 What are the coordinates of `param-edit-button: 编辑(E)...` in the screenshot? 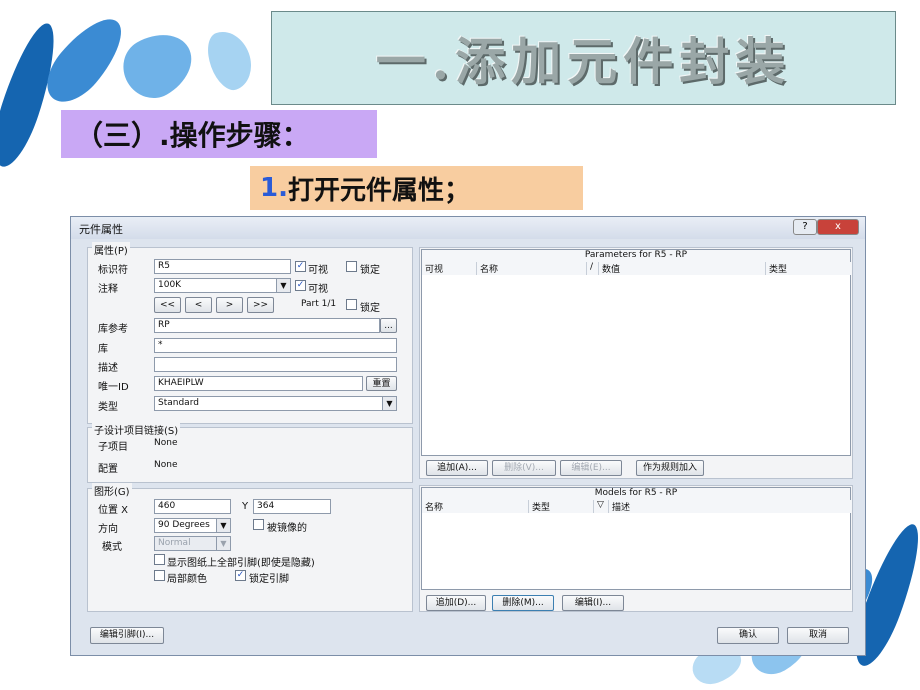 It's located at (591, 468).